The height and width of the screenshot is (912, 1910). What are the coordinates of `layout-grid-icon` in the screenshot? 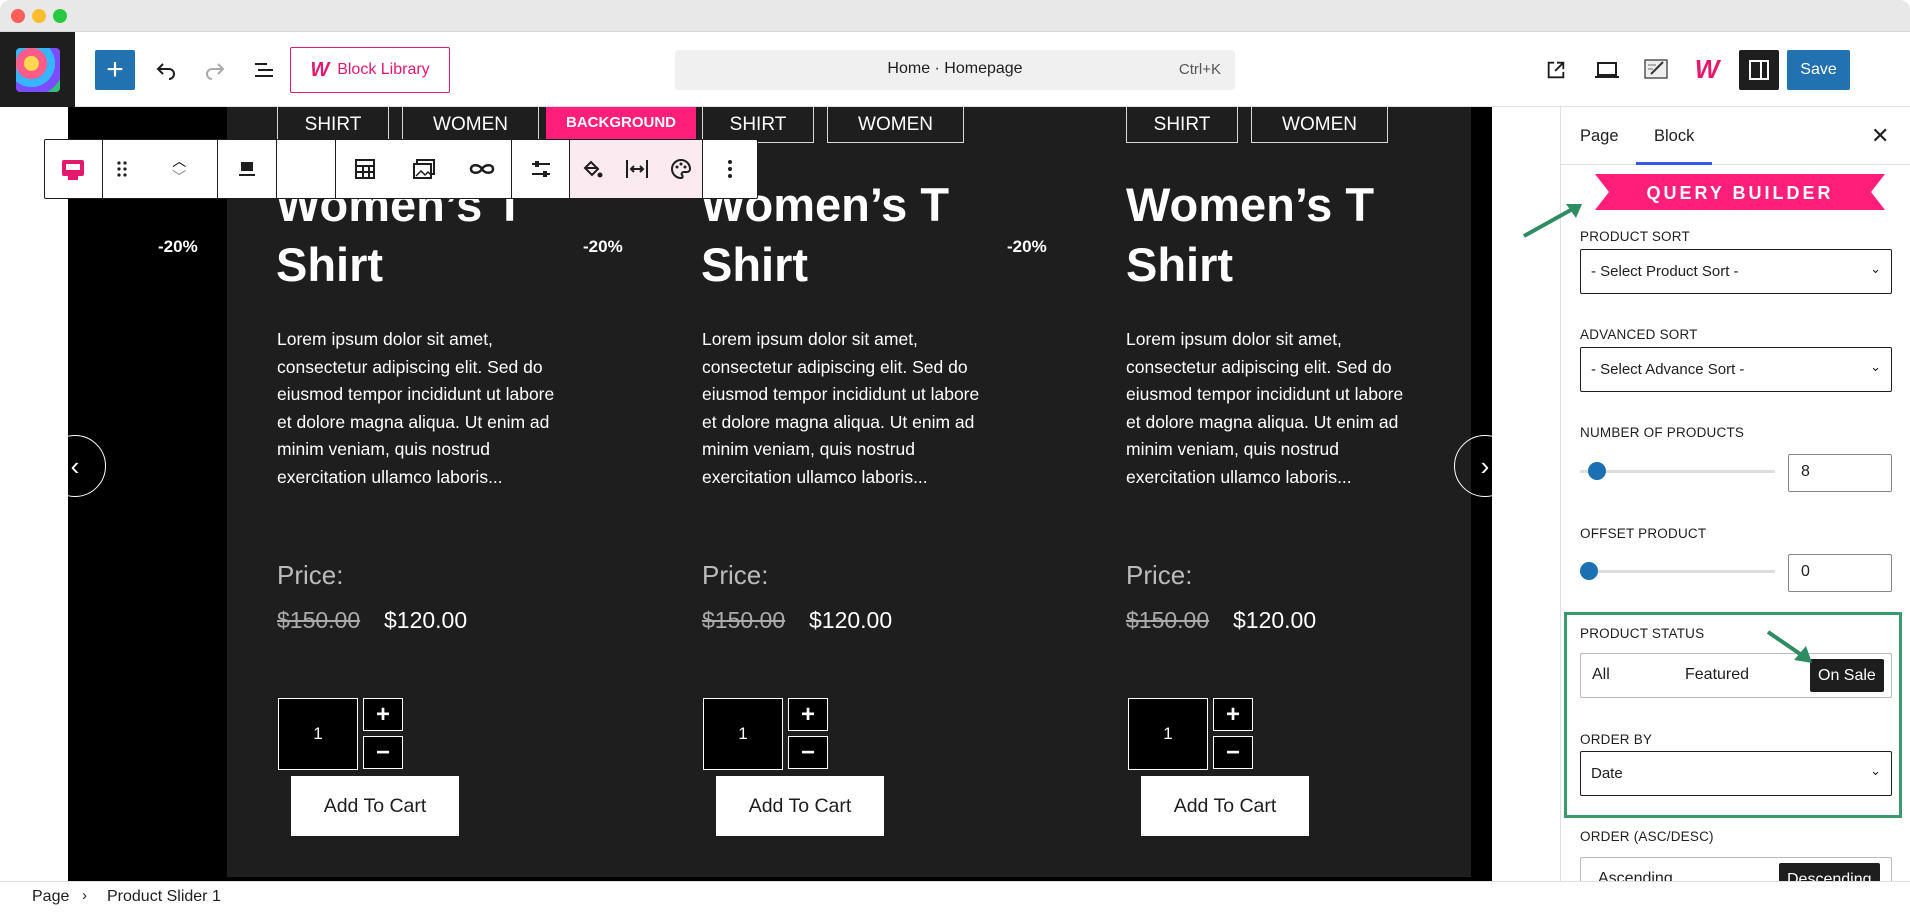 It's located at (365, 169).